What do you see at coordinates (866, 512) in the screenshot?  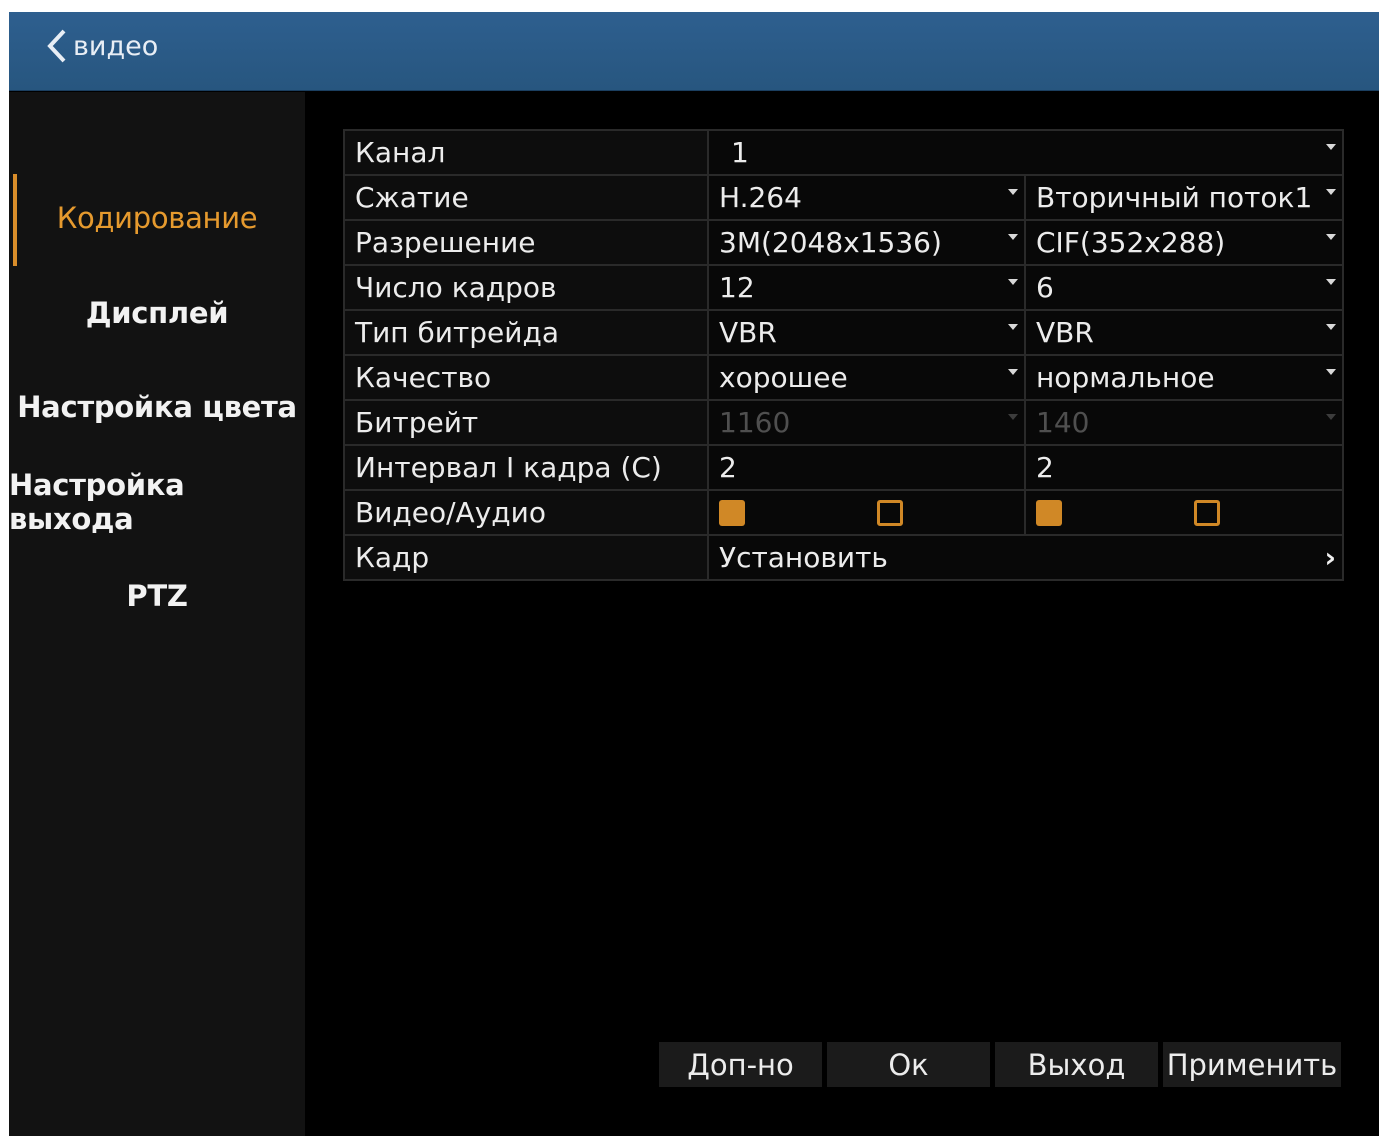 I see `video-audio-main` at bounding box center [866, 512].